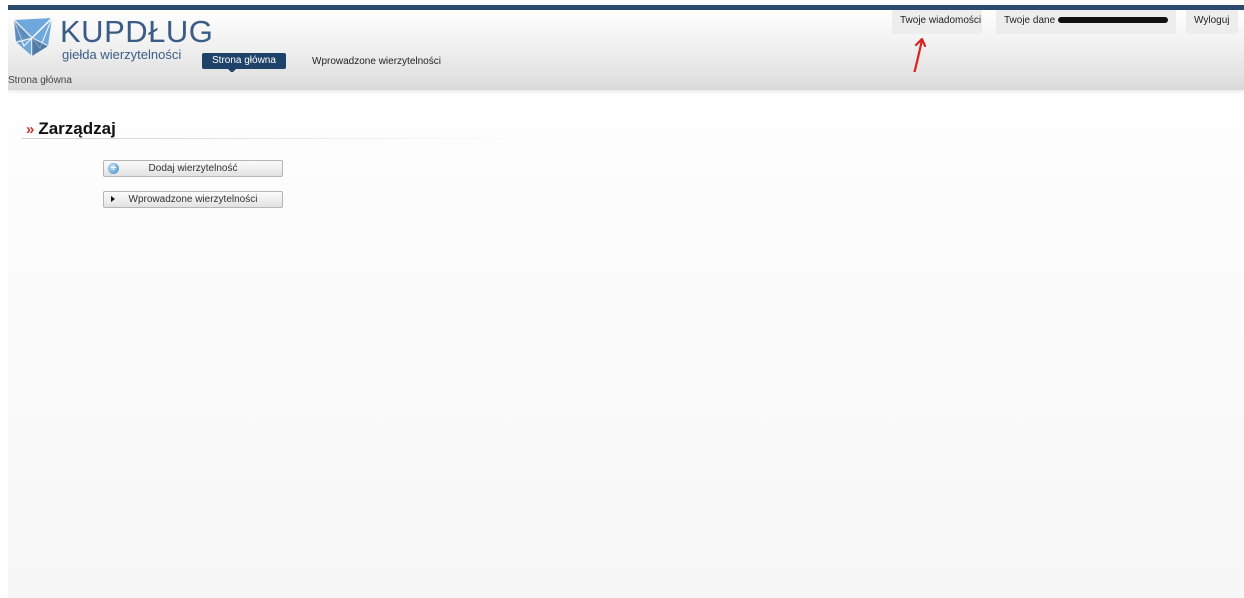  Describe the element at coordinates (919, 56) in the screenshot. I see `annotation-arrow-icon` at that location.